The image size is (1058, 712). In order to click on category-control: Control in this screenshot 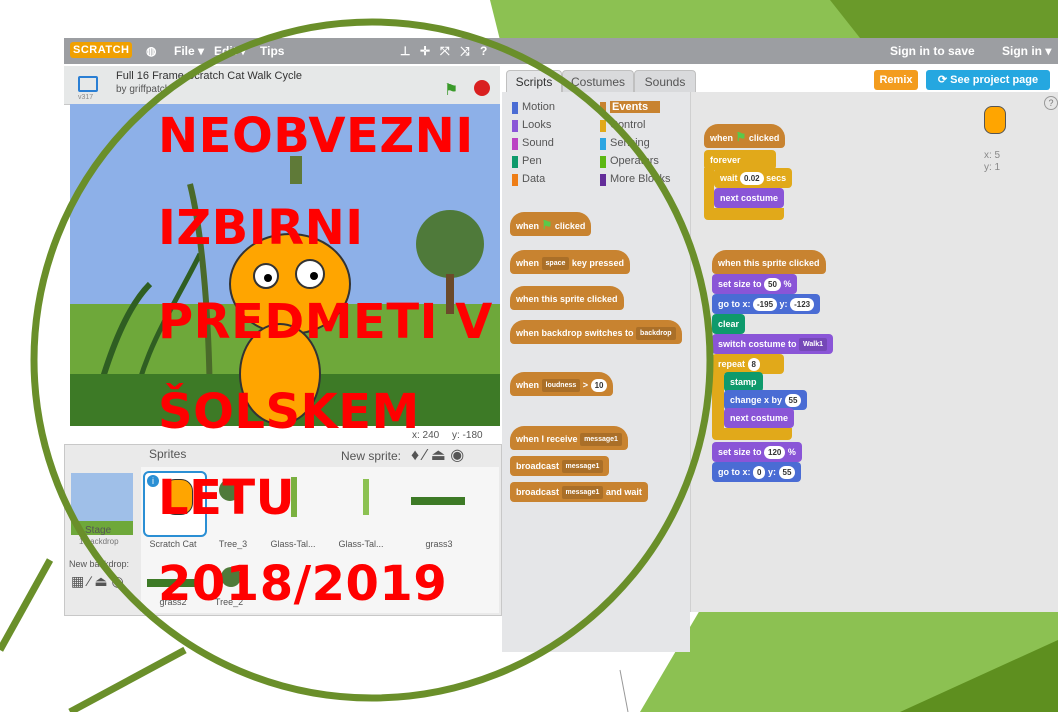, I will do `click(627, 125)`.